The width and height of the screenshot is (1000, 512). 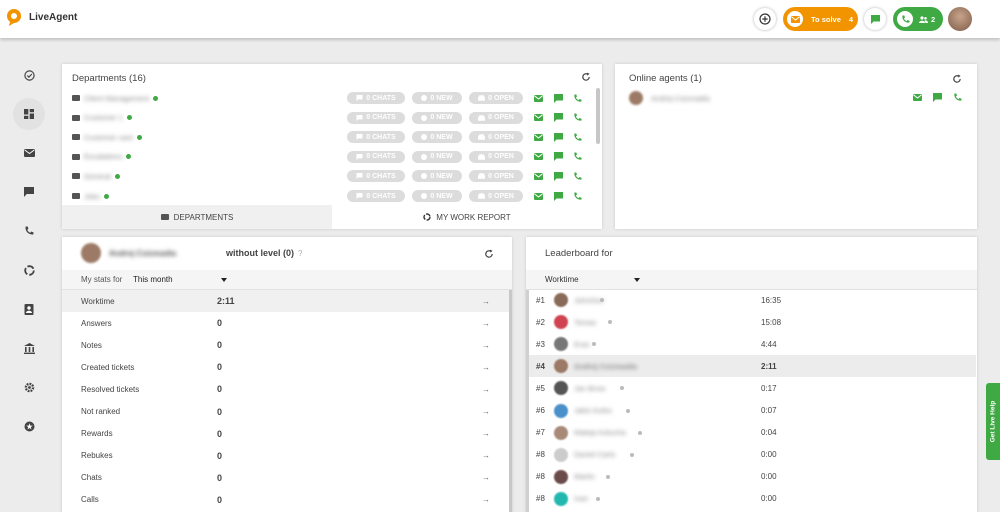 I want to click on leaderboard-row: #5 Jan Brow 0:17, so click(x=751, y=388).